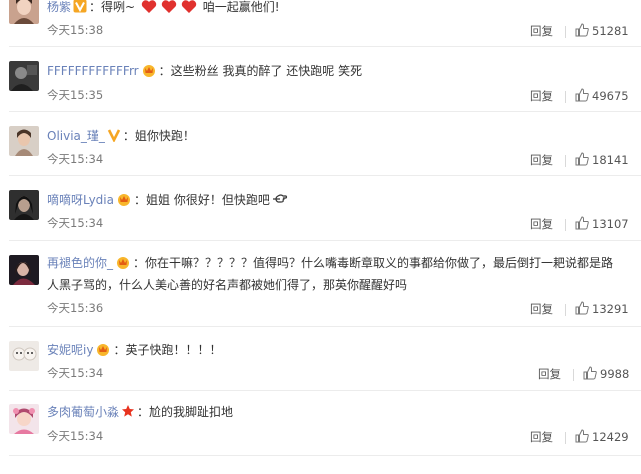 Image resolution: width=641 pixels, height=474 pixels. Describe the element at coordinates (610, 96) in the screenshot. I see `like-count: 49675` at that location.